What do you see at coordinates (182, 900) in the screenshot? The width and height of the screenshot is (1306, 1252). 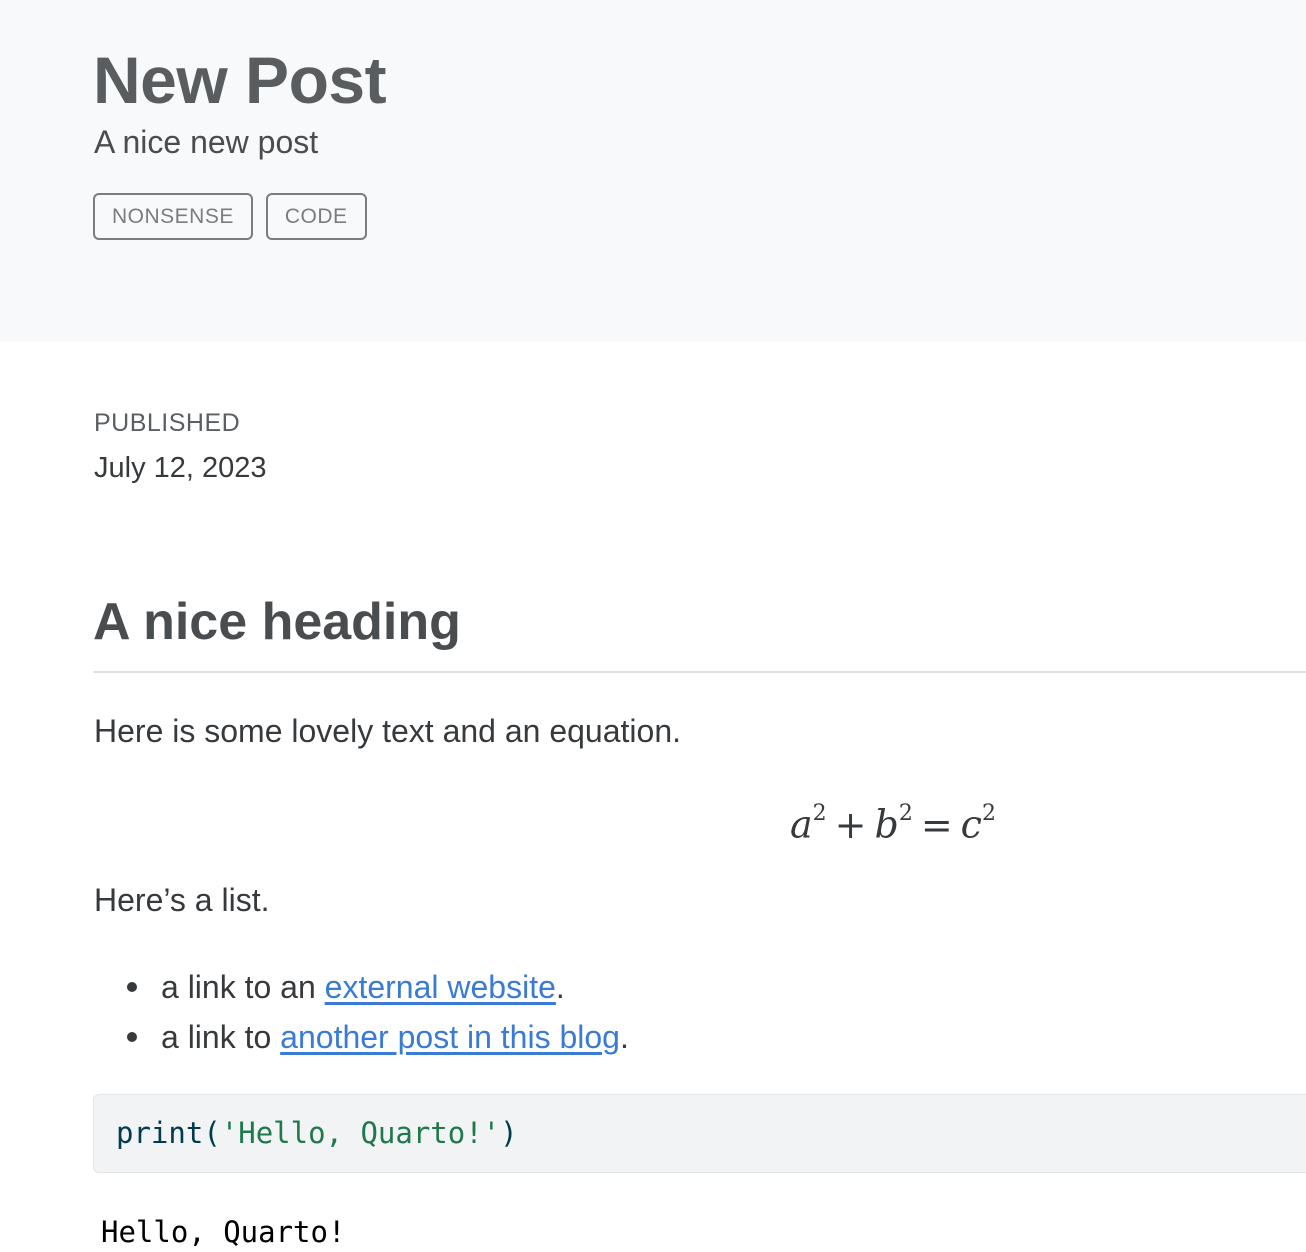 I see `list-intro-paragraph: Here’s a list.` at bounding box center [182, 900].